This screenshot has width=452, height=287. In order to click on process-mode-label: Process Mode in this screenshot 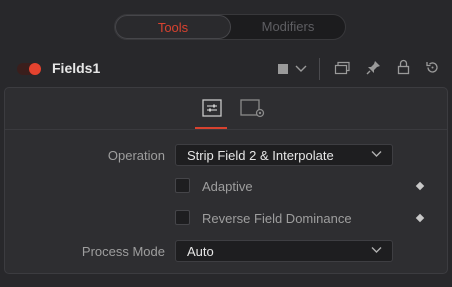, I will do `click(123, 251)`.